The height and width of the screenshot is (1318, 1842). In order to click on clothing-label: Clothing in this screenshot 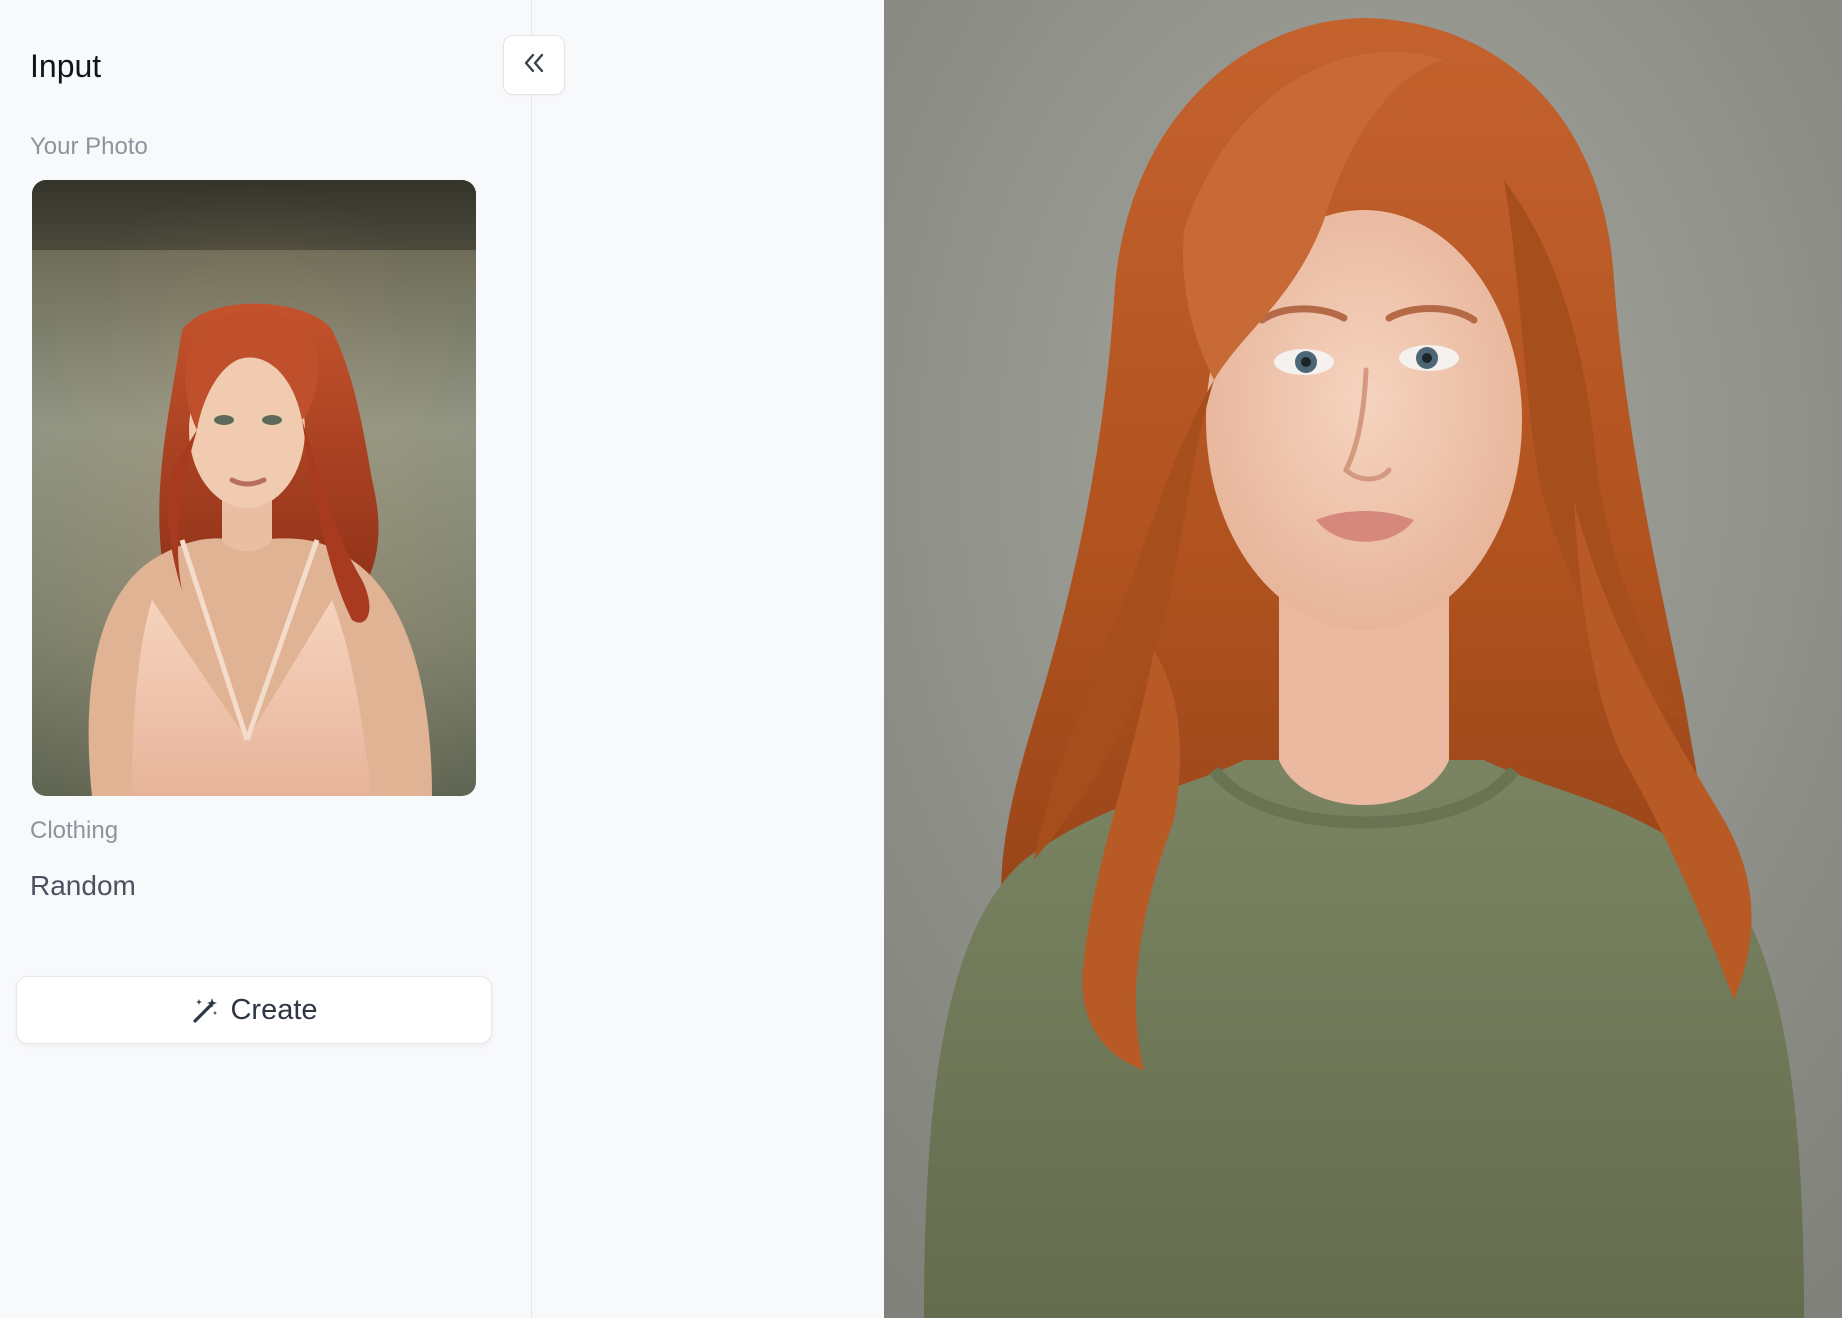, I will do `click(74, 830)`.